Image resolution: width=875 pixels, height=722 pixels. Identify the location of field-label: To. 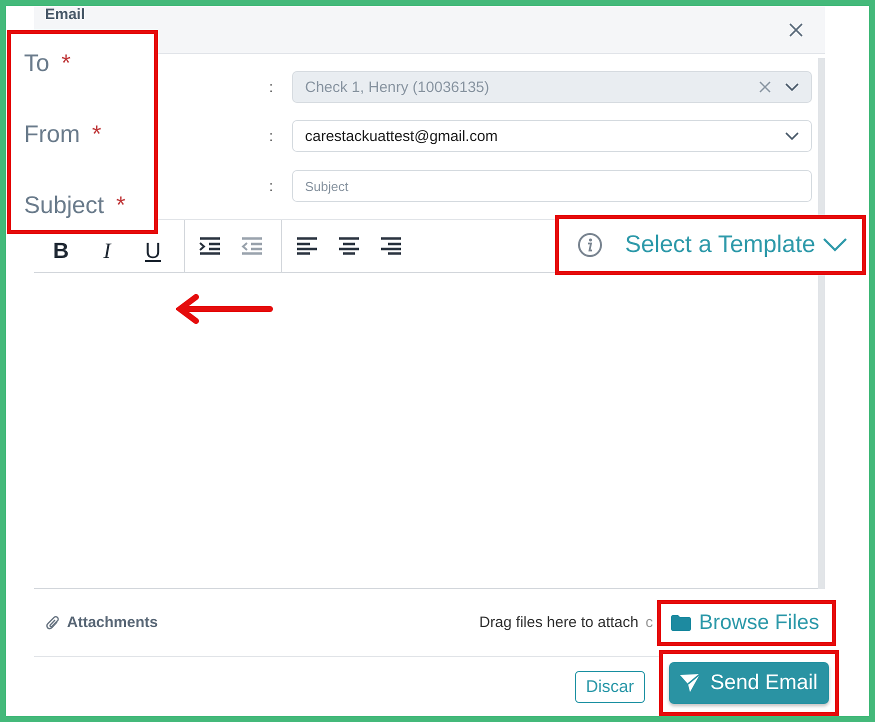
(37, 64).